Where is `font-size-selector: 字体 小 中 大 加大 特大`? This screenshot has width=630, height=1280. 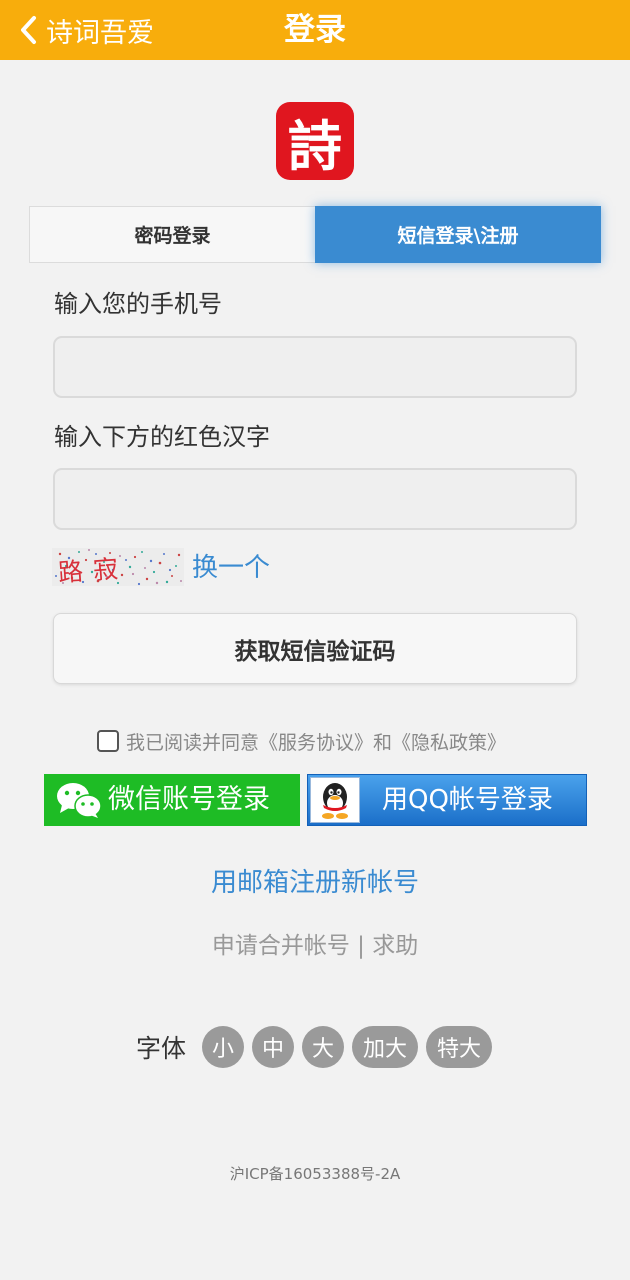 font-size-selector: 字体 小 中 大 加大 特大 is located at coordinates (318, 1047).